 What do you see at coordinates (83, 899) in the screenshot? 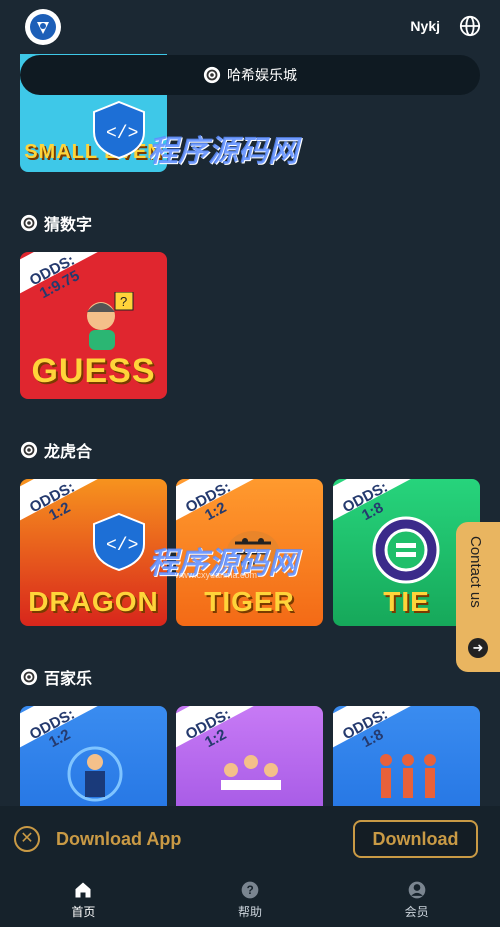
I see `nav-home: 首页` at bounding box center [83, 899].